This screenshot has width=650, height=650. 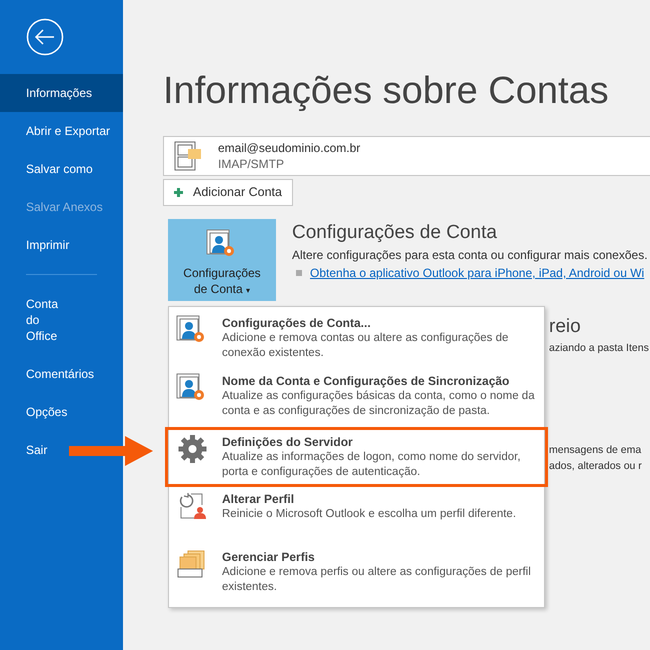 I want to click on menu-item: Configurações de Conta... Adicione e remova contas ou altere as configurações de conexão existentes., so click(x=356, y=340).